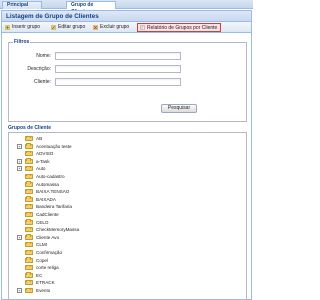 The height and width of the screenshot is (300, 320). What do you see at coordinates (7, 27) in the screenshot?
I see `add-icon` at bounding box center [7, 27].